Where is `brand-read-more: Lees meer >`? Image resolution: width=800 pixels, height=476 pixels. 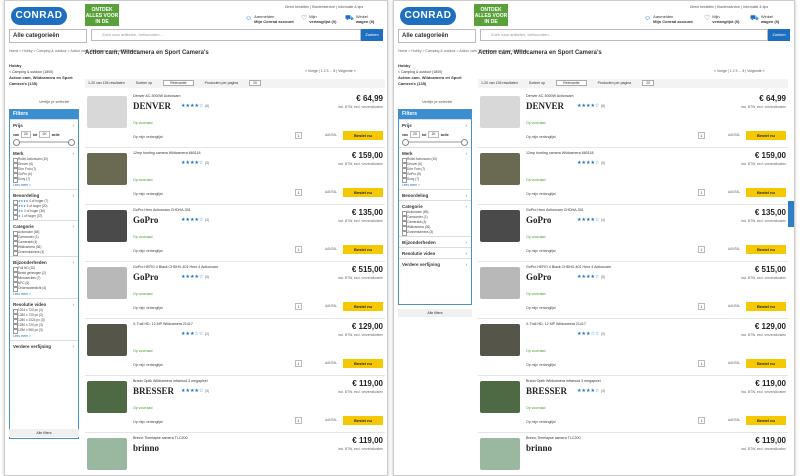 brand-read-more: Lees meer > is located at coordinates (435, 185).